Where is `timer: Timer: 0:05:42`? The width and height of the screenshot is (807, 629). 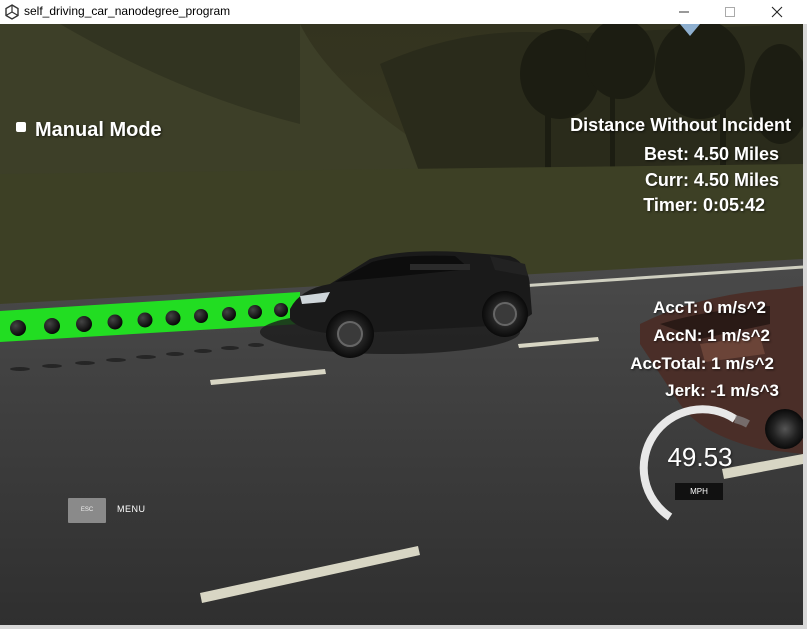 timer: Timer: 0:05:42 is located at coordinates (704, 205).